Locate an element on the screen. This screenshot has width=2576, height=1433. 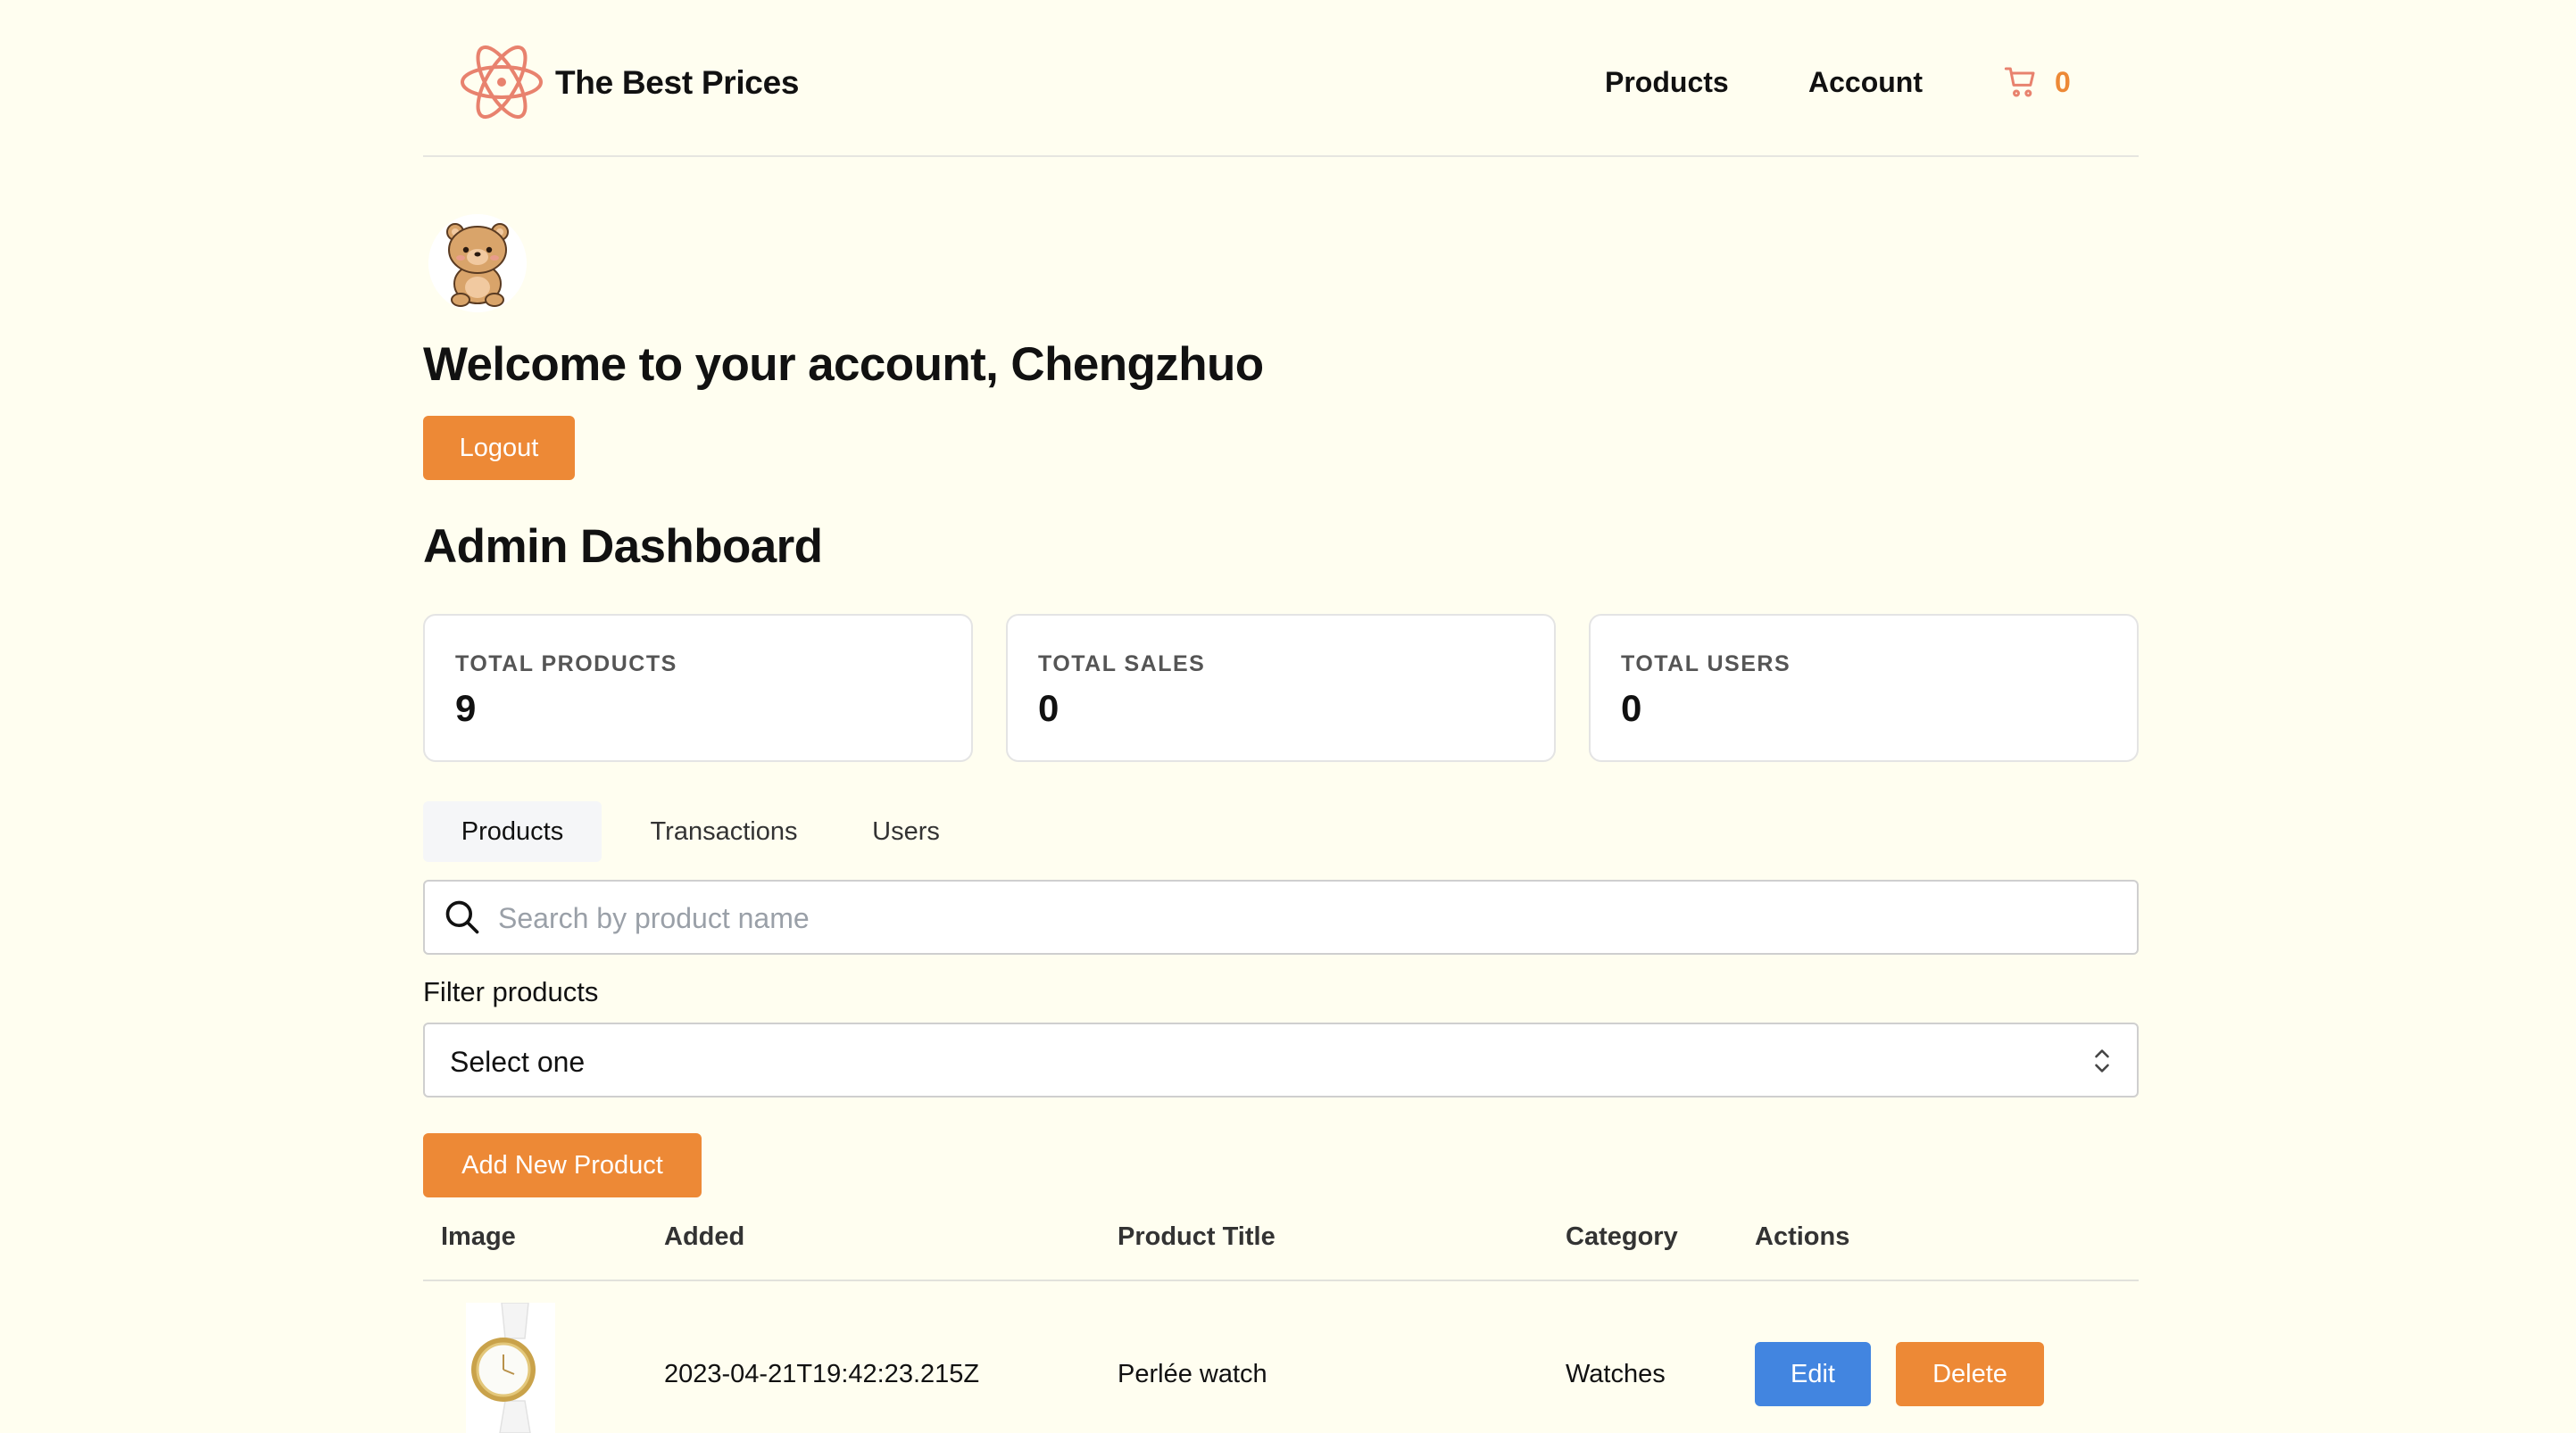
filter-selected-value: Select one is located at coordinates (518, 1062).